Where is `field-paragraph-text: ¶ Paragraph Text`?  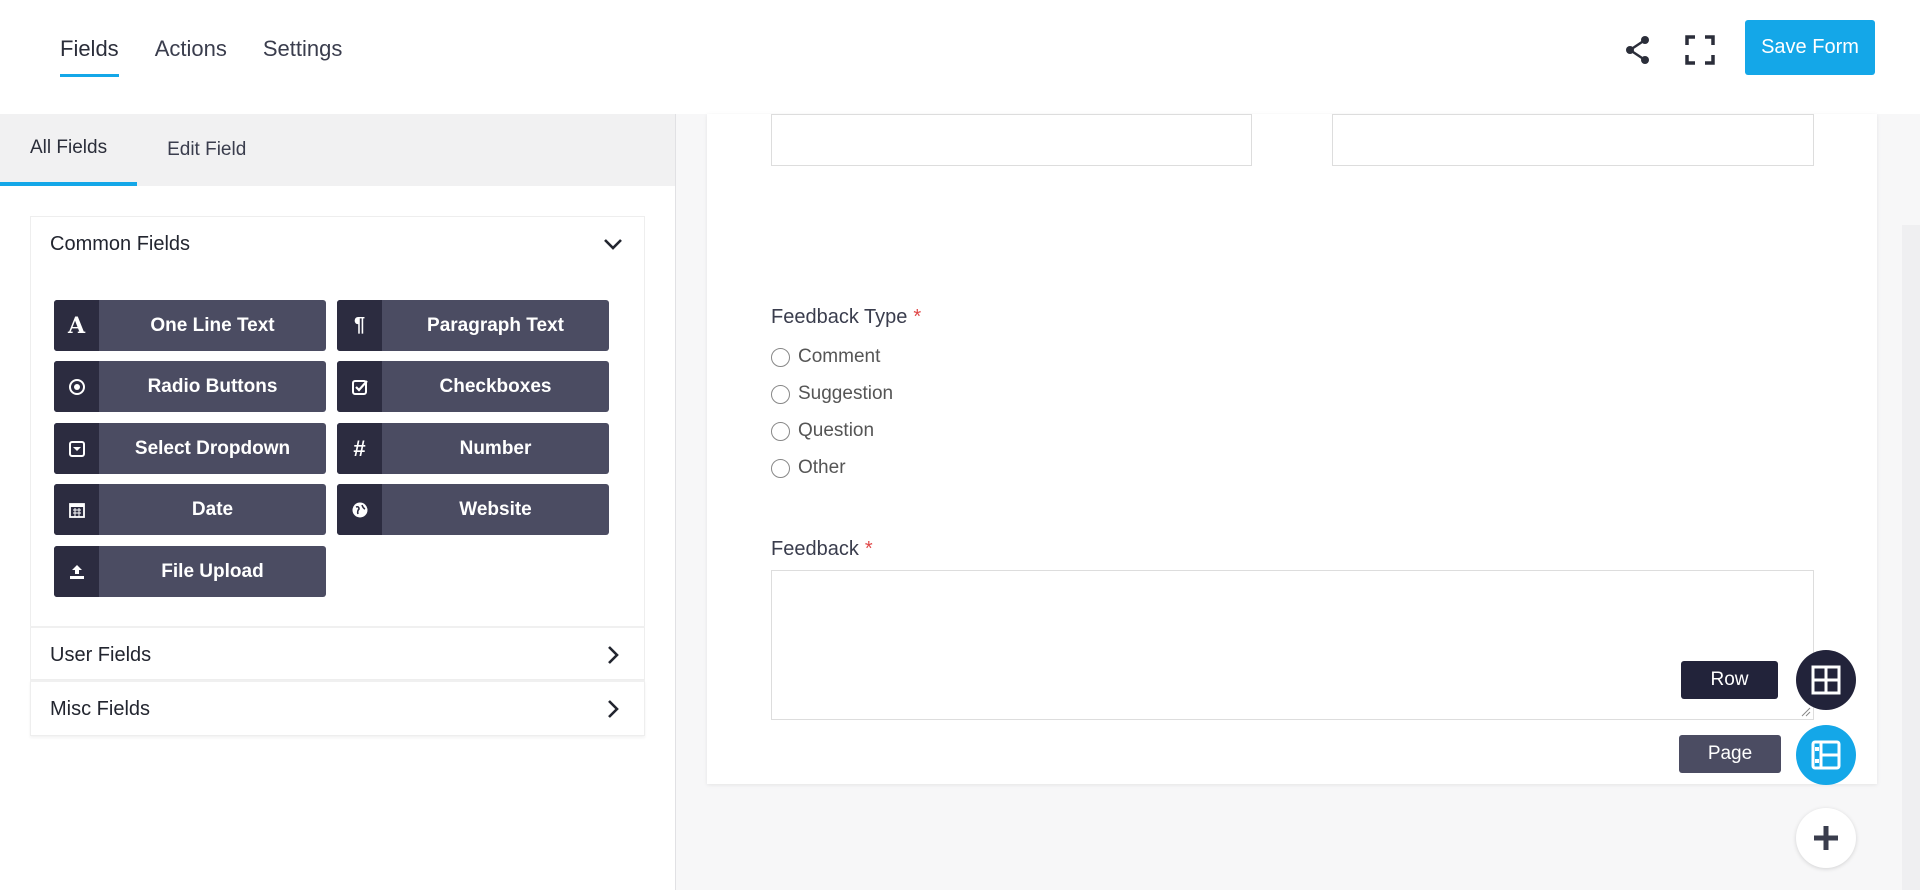 field-paragraph-text: ¶ Paragraph Text is located at coordinates (473, 325).